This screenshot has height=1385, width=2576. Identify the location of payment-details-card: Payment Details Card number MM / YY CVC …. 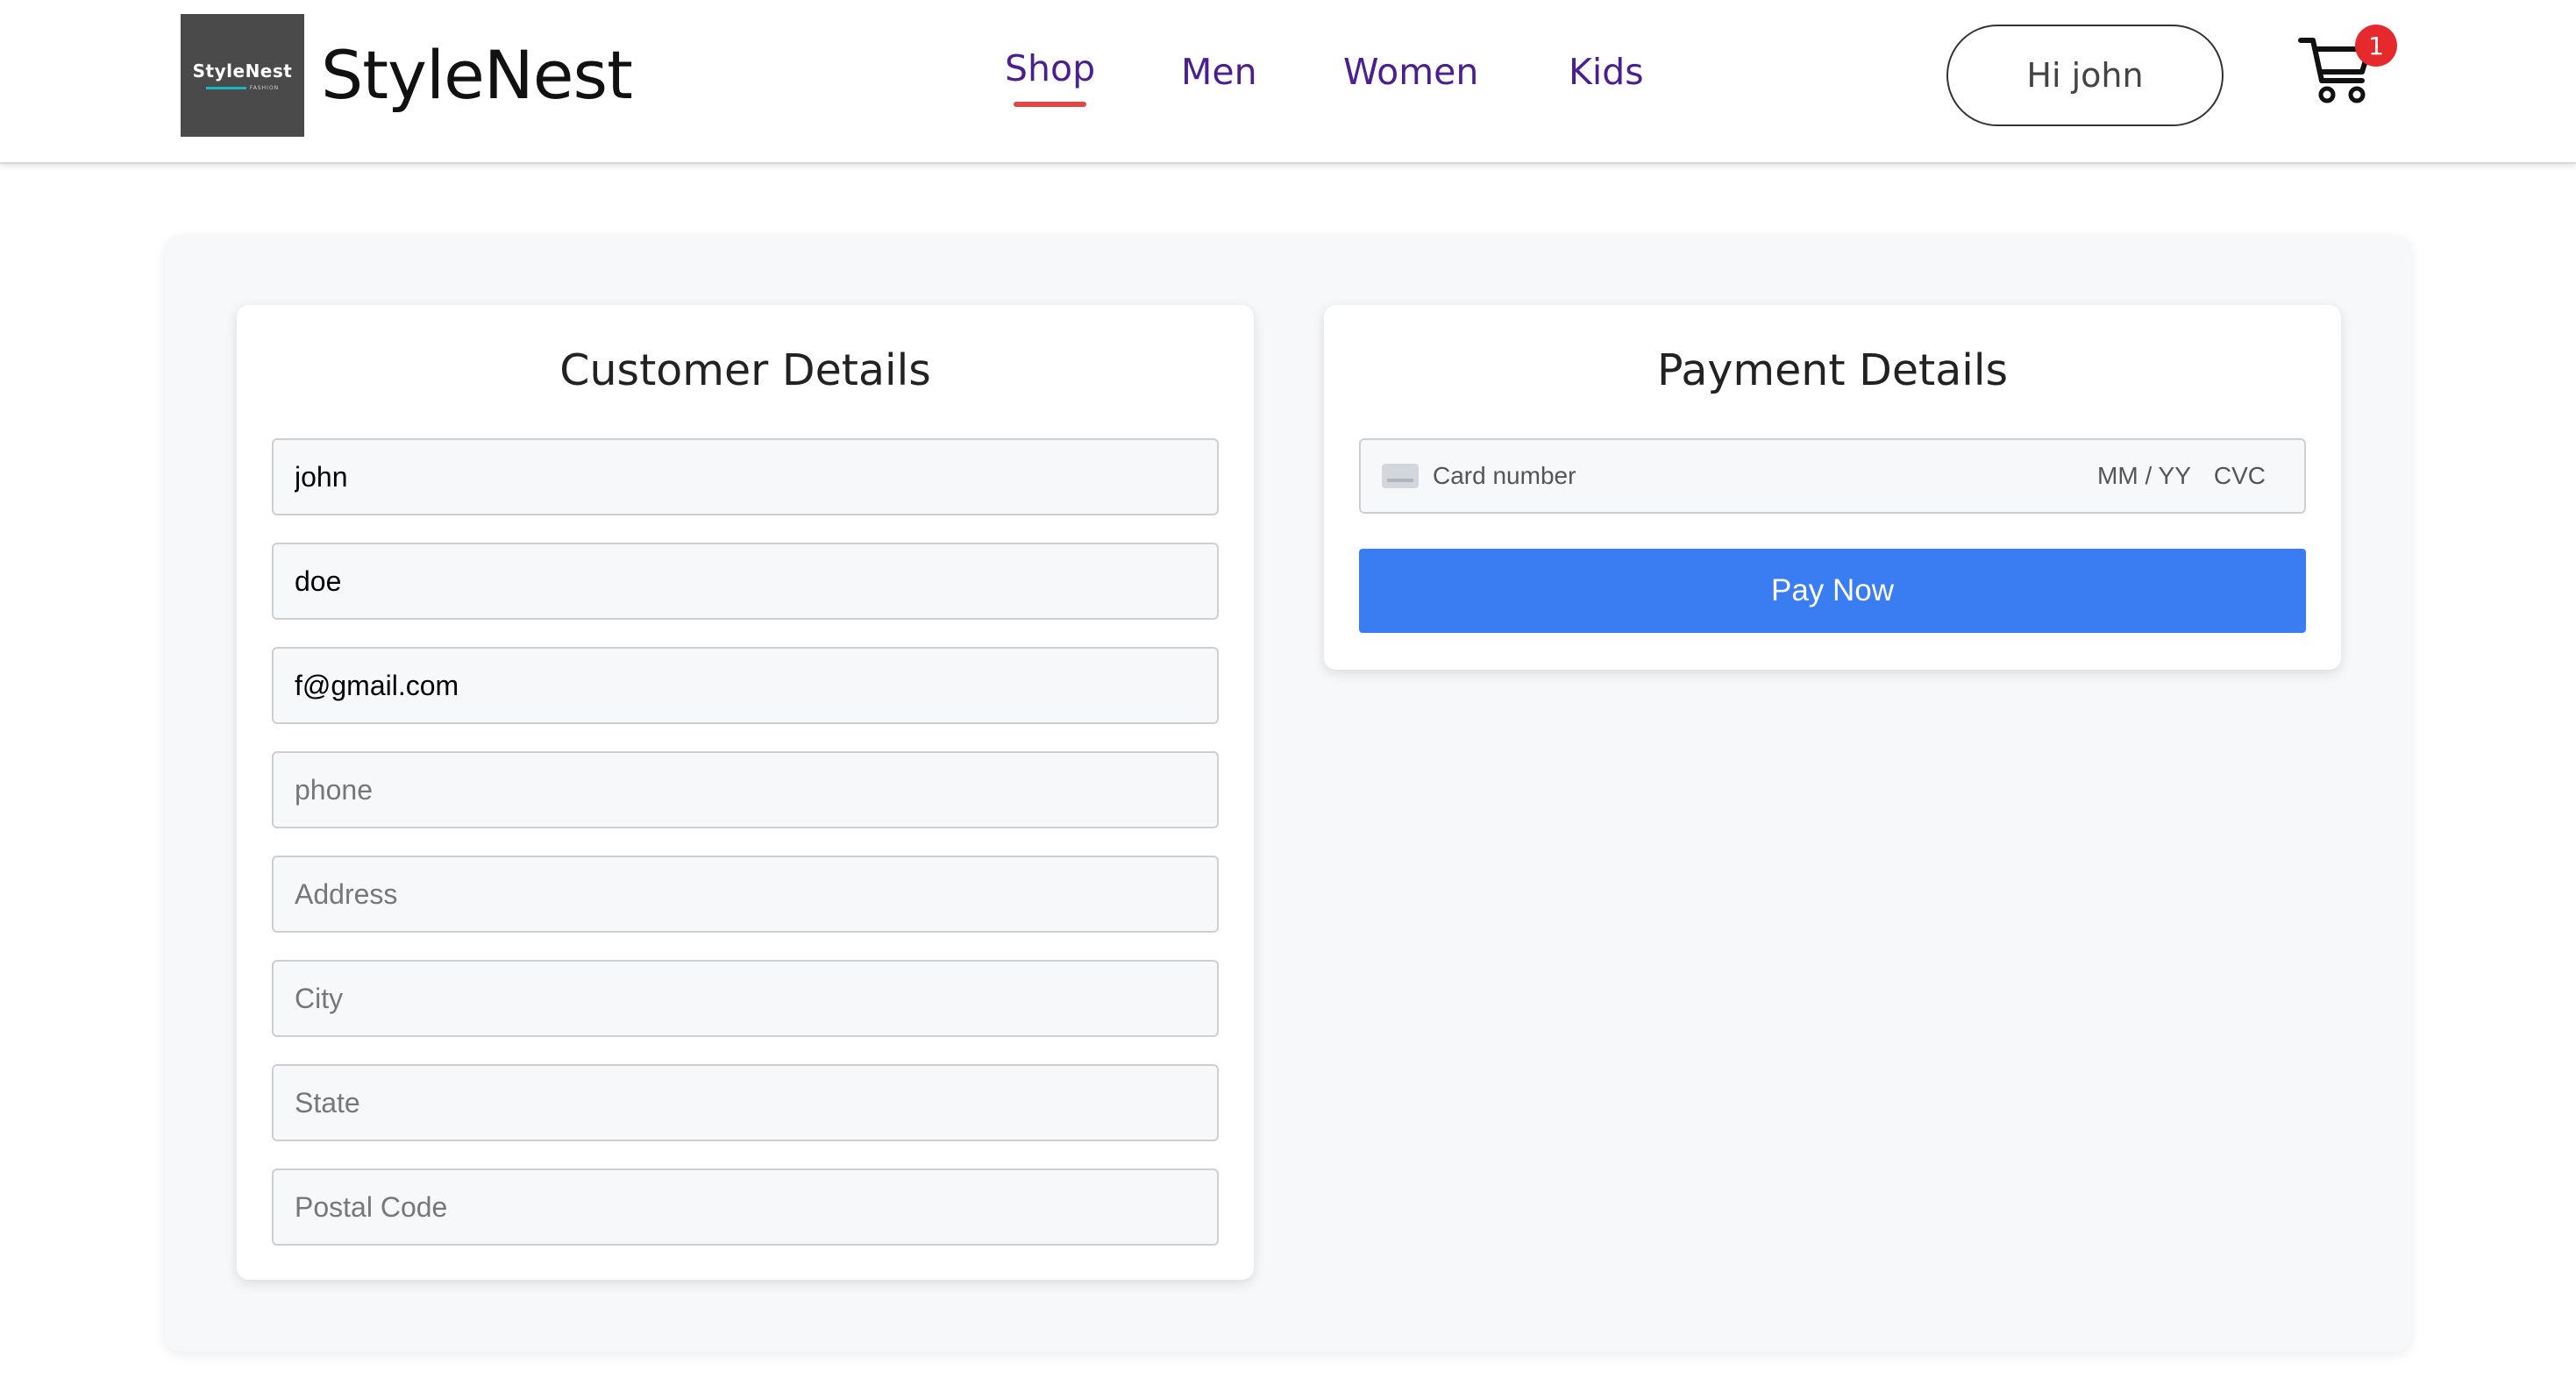
(1832, 488).